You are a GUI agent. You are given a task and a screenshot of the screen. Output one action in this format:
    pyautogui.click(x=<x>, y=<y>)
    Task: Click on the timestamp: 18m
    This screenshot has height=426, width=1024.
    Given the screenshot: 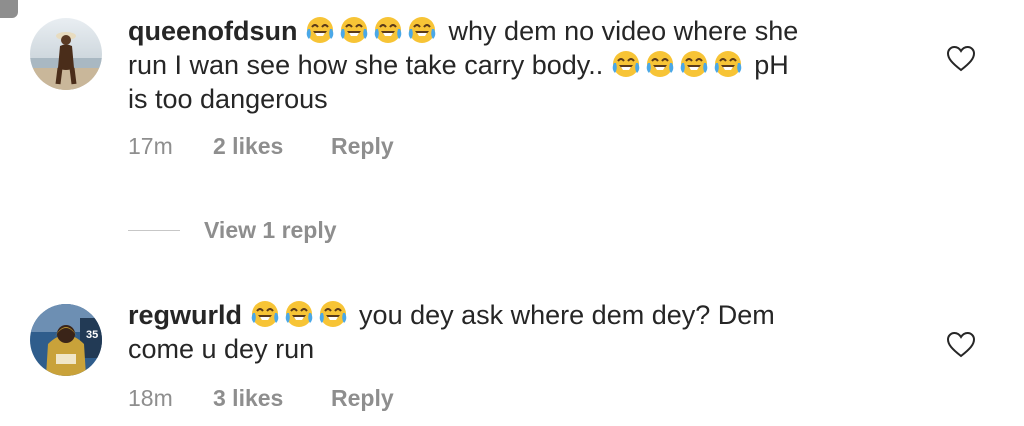 What is the action you would take?
    pyautogui.click(x=150, y=398)
    